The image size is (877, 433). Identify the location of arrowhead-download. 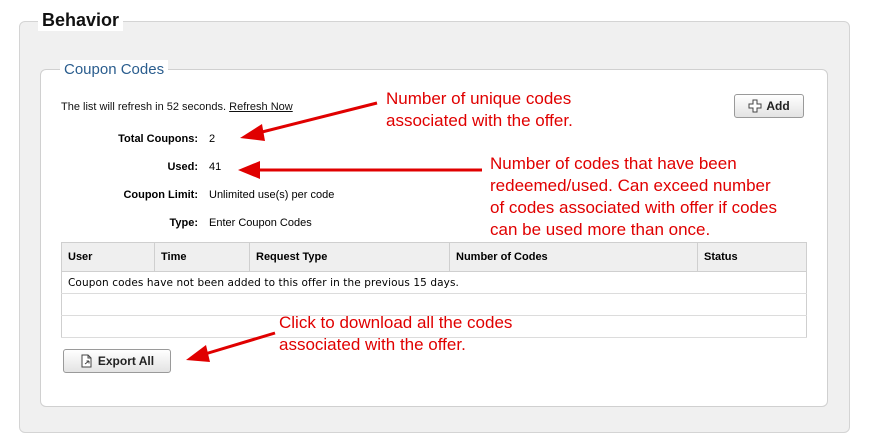
(198, 353).